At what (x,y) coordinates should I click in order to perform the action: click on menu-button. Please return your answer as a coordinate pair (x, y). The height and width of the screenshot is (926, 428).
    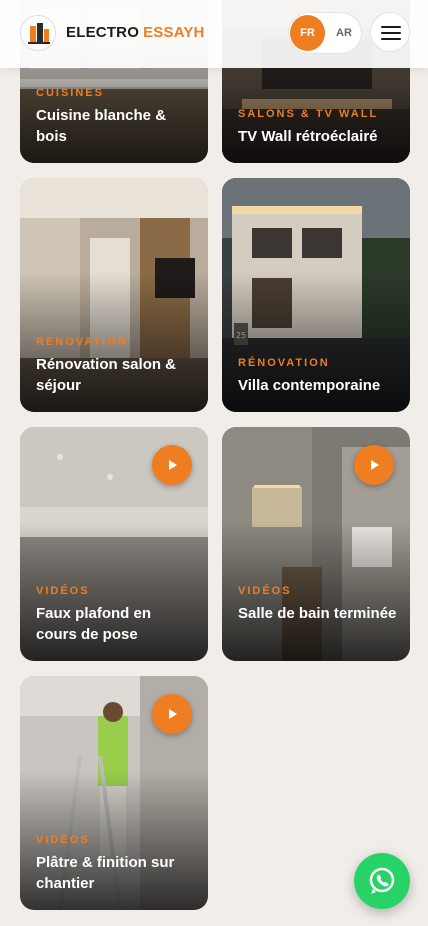
    Looking at the image, I should click on (390, 32).